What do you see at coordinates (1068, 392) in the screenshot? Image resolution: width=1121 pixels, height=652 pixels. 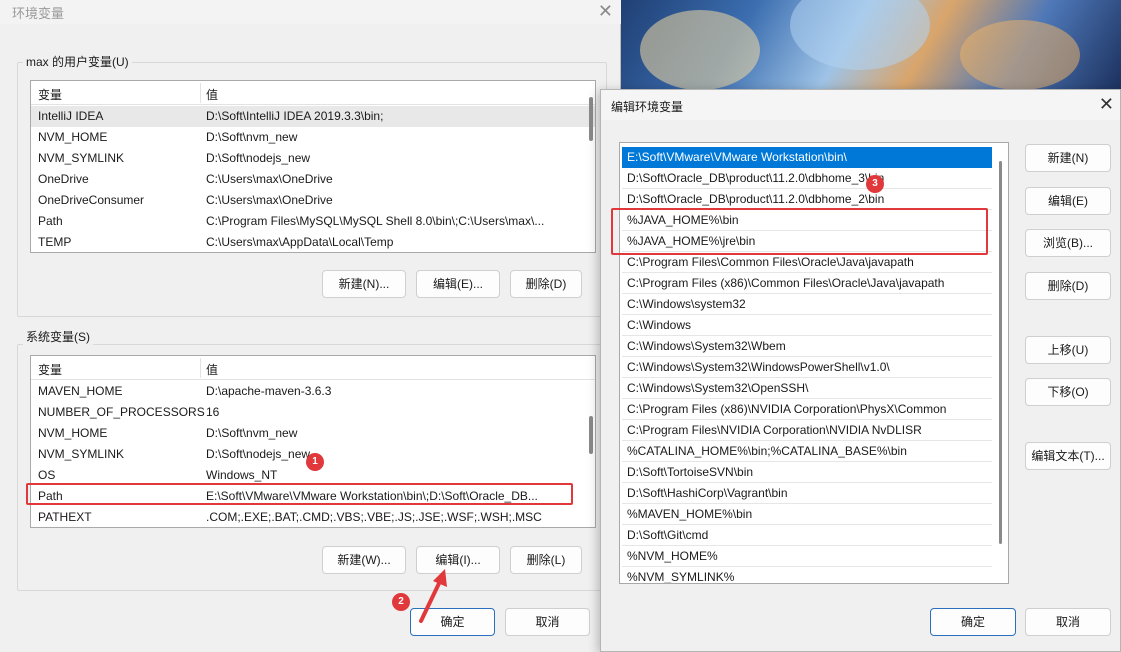 I see `move-down-button: 下移(O)` at bounding box center [1068, 392].